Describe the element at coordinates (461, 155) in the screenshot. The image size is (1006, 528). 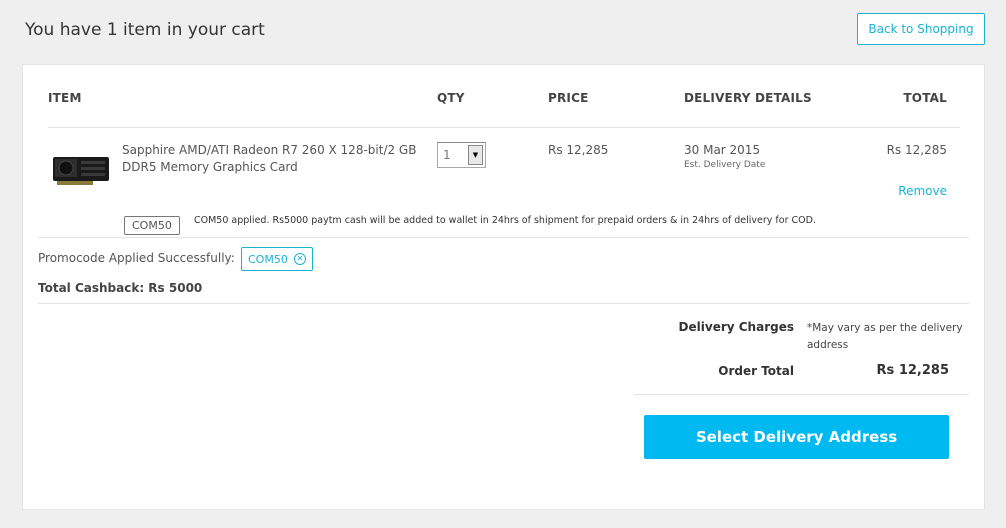
I see `quantity-select: 1 ▼` at that location.